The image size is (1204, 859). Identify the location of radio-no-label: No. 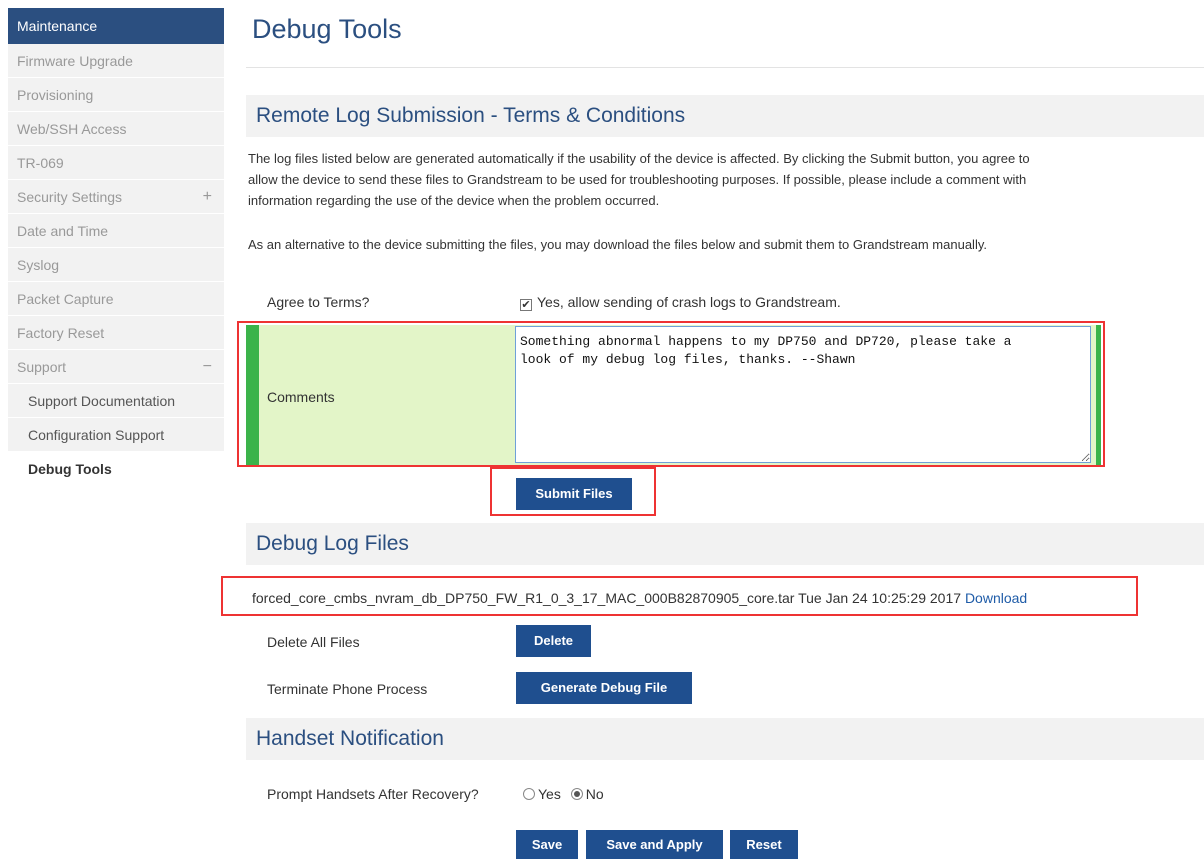
(594, 794).